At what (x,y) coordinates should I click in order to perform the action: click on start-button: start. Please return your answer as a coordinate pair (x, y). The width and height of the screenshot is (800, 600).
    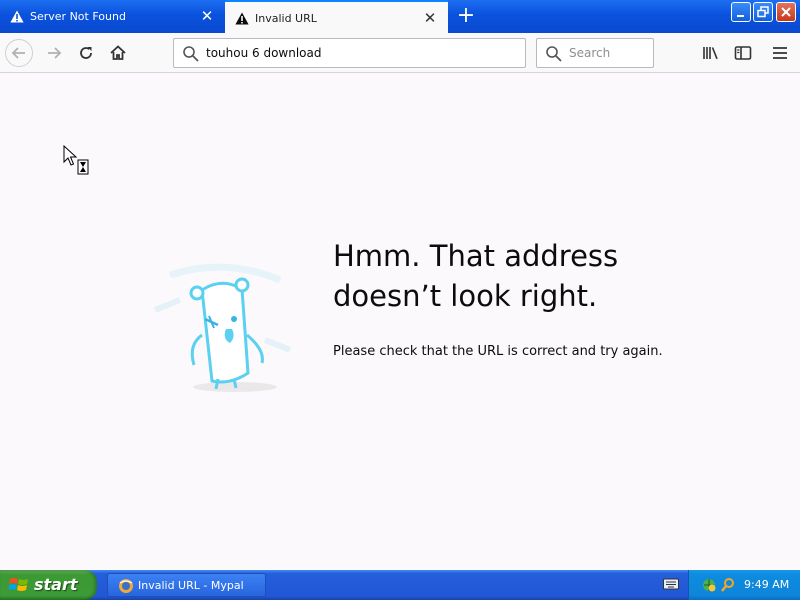
    Looking at the image, I should click on (48, 585).